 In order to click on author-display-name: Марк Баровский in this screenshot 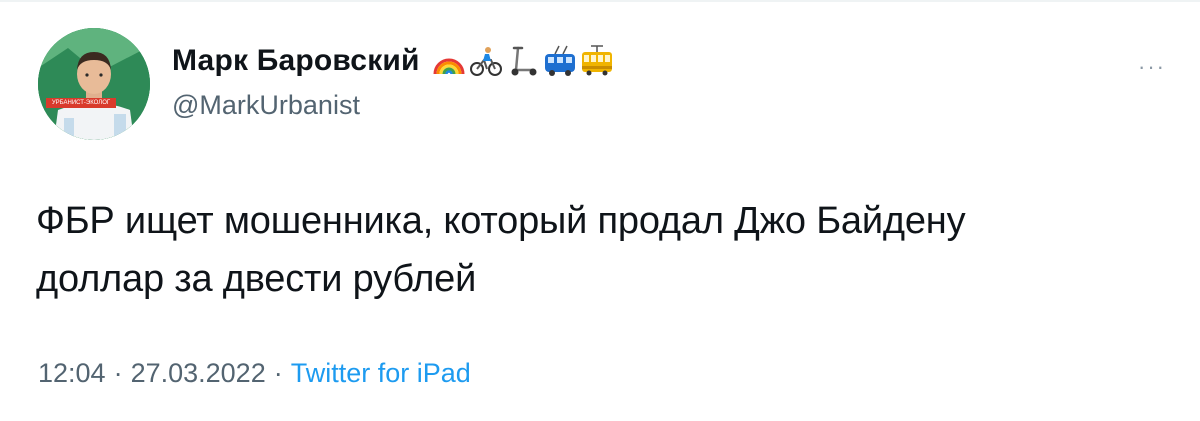, I will do `click(296, 61)`.